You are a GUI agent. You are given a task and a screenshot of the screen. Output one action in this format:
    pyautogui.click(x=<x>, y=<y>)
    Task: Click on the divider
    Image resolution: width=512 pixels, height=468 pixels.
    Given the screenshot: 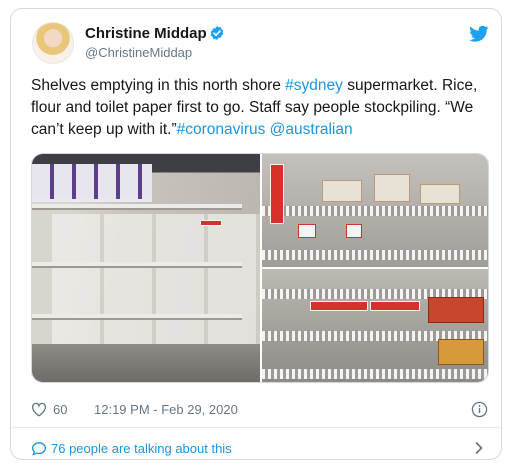 What is the action you would take?
    pyautogui.click(x=256, y=427)
    